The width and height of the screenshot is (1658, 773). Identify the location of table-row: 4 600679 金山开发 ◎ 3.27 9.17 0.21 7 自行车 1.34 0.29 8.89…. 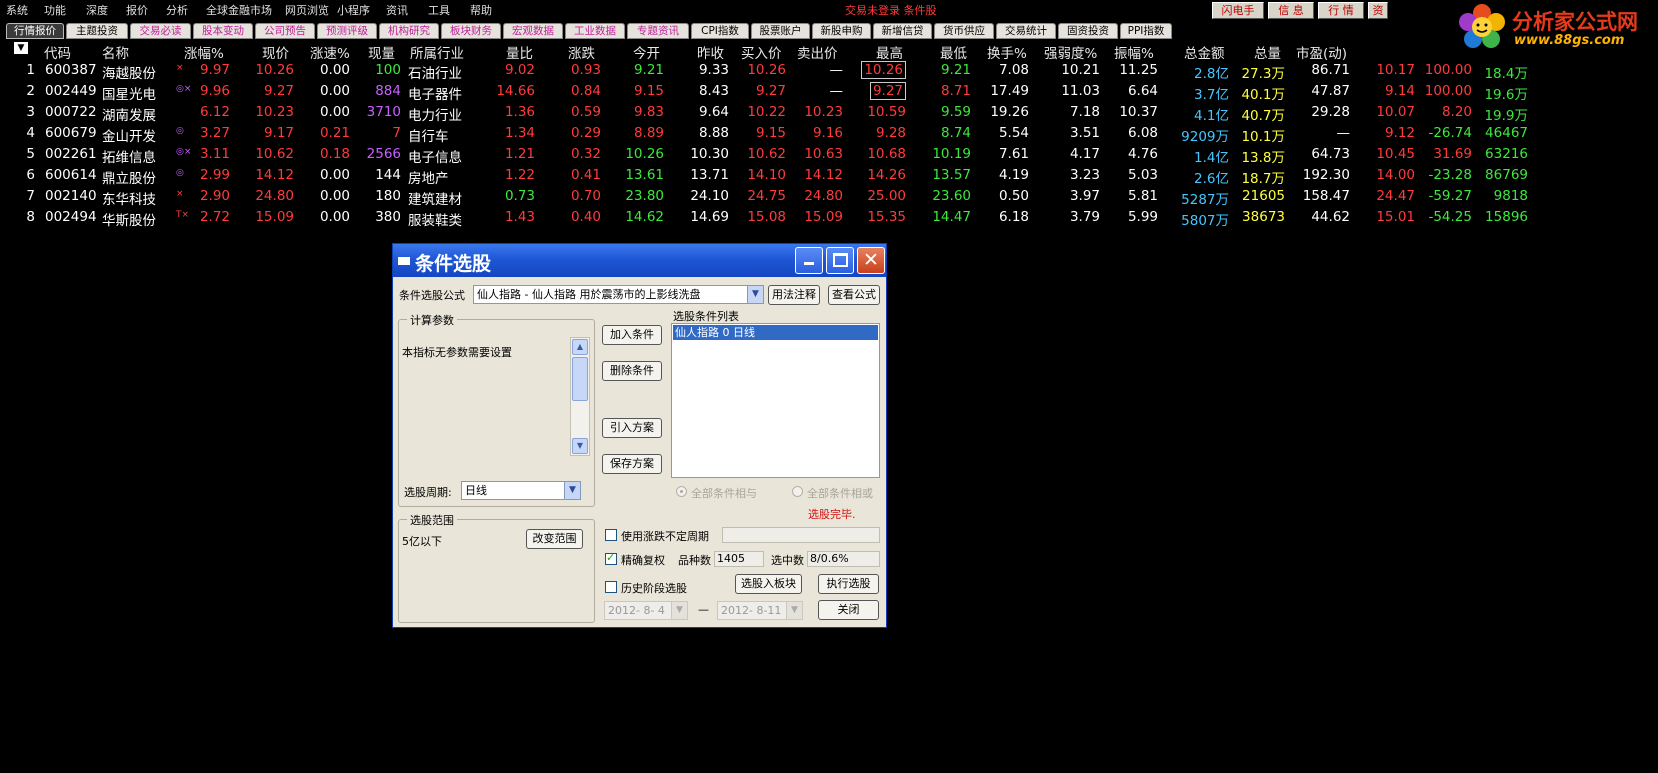
(829, 134).